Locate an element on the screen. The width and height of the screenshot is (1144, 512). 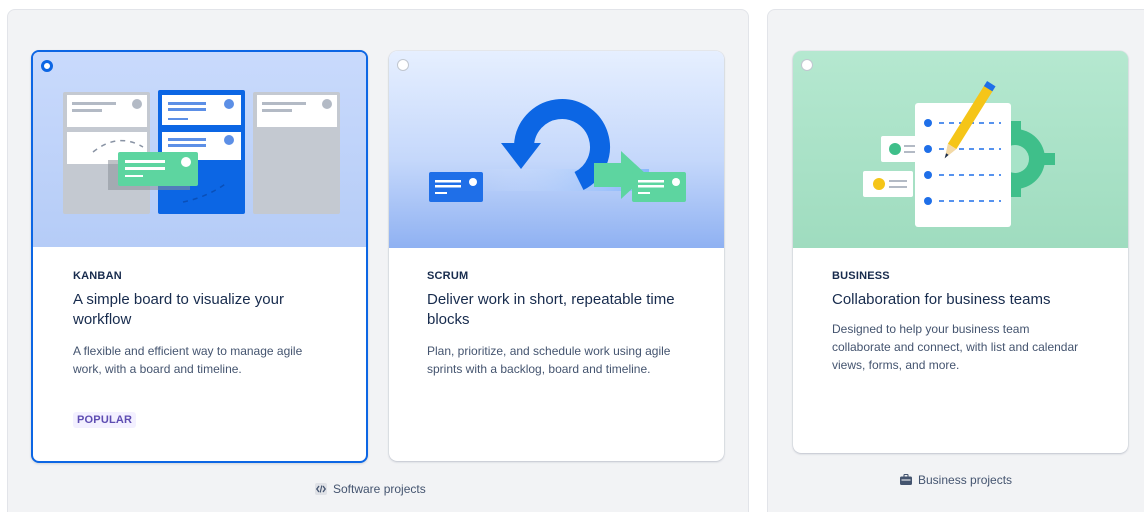
scrum-eyebrow: SCRUM is located at coordinates (448, 276).